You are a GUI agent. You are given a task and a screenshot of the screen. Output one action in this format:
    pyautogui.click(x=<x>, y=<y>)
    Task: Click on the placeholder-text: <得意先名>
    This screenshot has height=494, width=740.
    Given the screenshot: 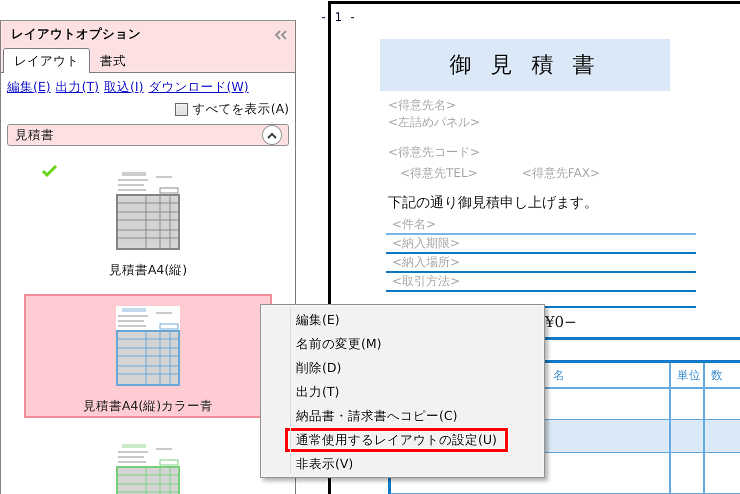 What is the action you would take?
    pyautogui.click(x=423, y=105)
    